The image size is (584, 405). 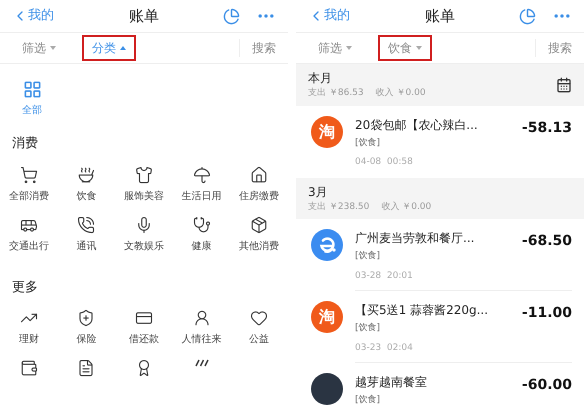 I want to click on bag-icon, so click(x=259, y=225).